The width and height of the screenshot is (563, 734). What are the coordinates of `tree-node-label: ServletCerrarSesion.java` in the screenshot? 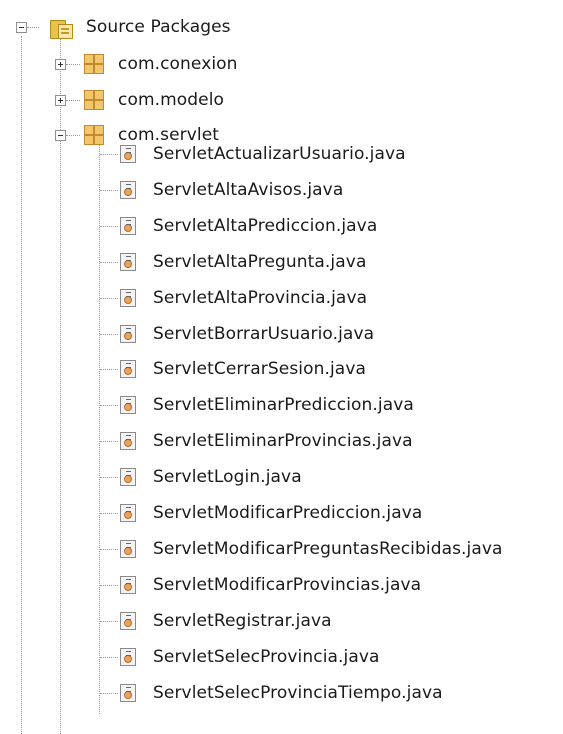 It's located at (259, 369).